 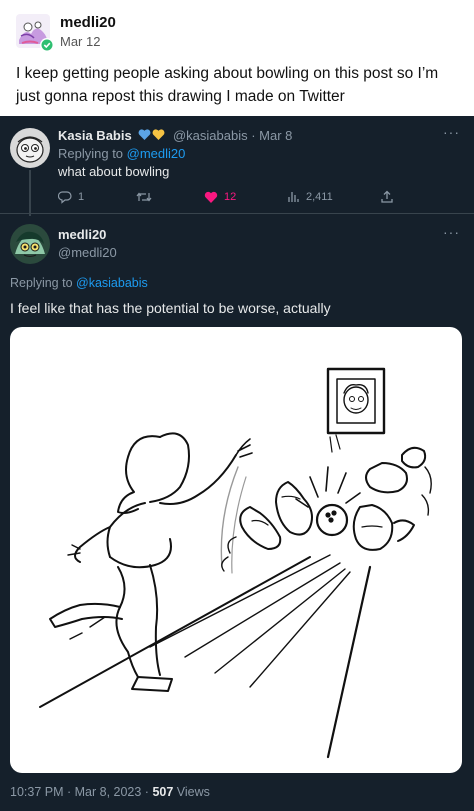 I want to click on reply-author-name: Kasia Babis, so click(x=95, y=135).